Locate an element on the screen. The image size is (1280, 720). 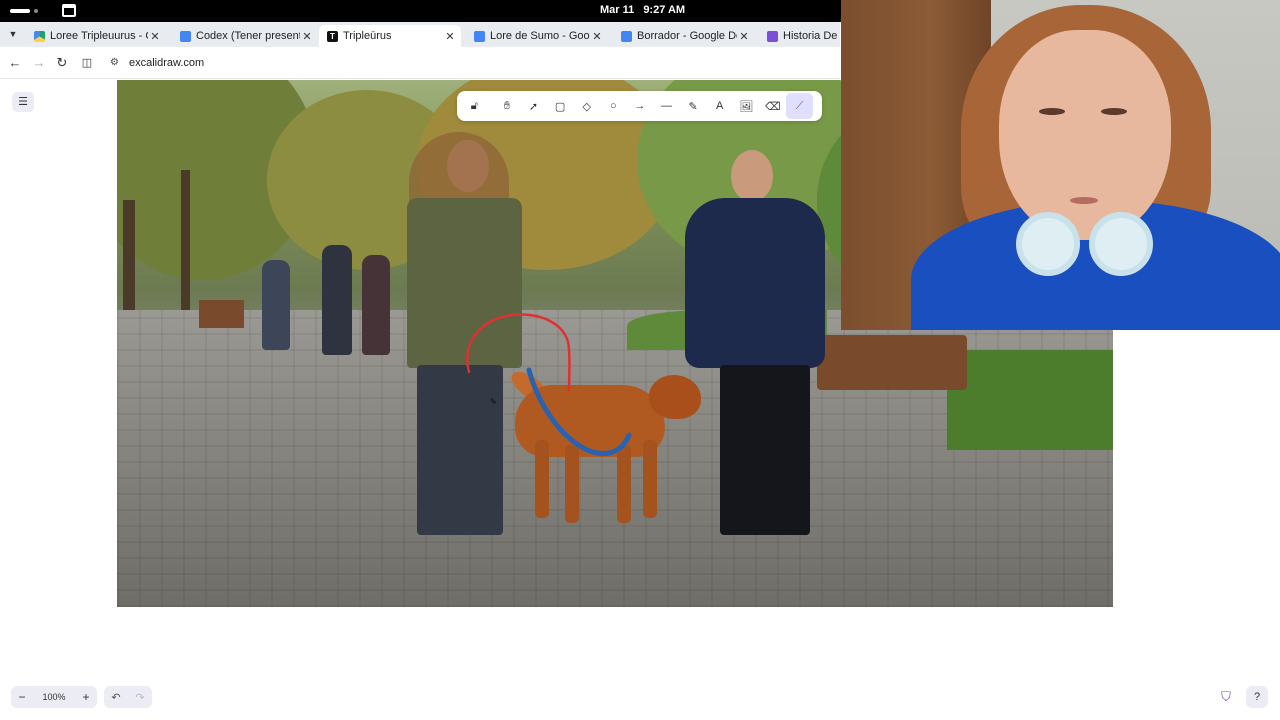
tool-rectangle-button: ▢ is located at coordinates (560, 106).